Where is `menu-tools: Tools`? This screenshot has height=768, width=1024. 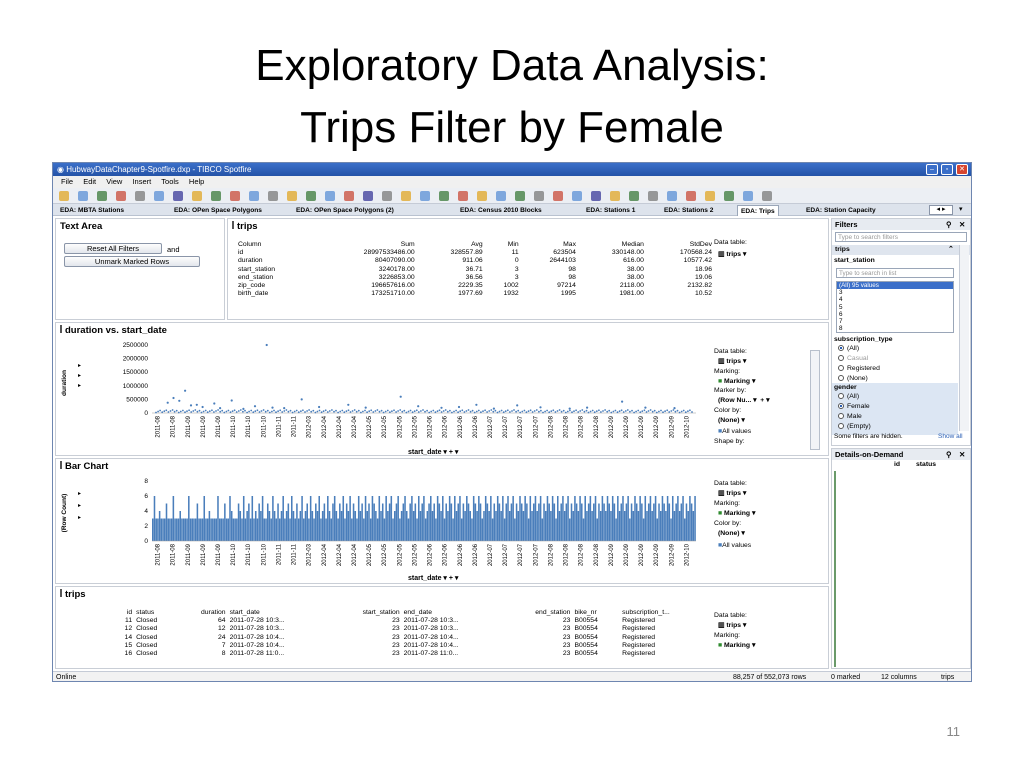 menu-tools: Tools is located at coordinates (170, 181).